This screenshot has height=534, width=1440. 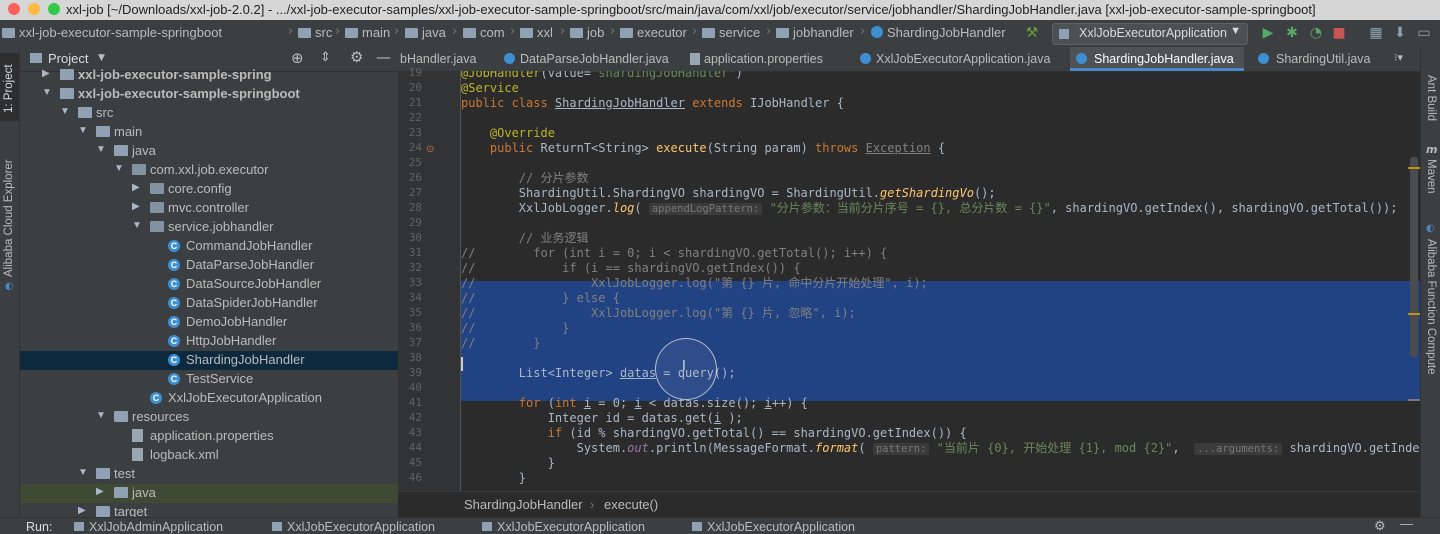 What do you see at coordinates (209, 436) in the screenshot?
I see `tree-item: application.properties` at bounding box center [209, 436].